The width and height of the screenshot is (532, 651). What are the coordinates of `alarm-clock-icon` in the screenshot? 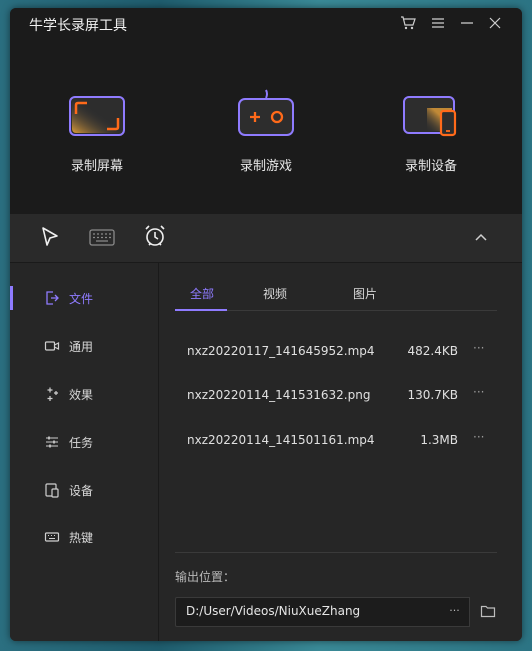 It's located at (155, 236).